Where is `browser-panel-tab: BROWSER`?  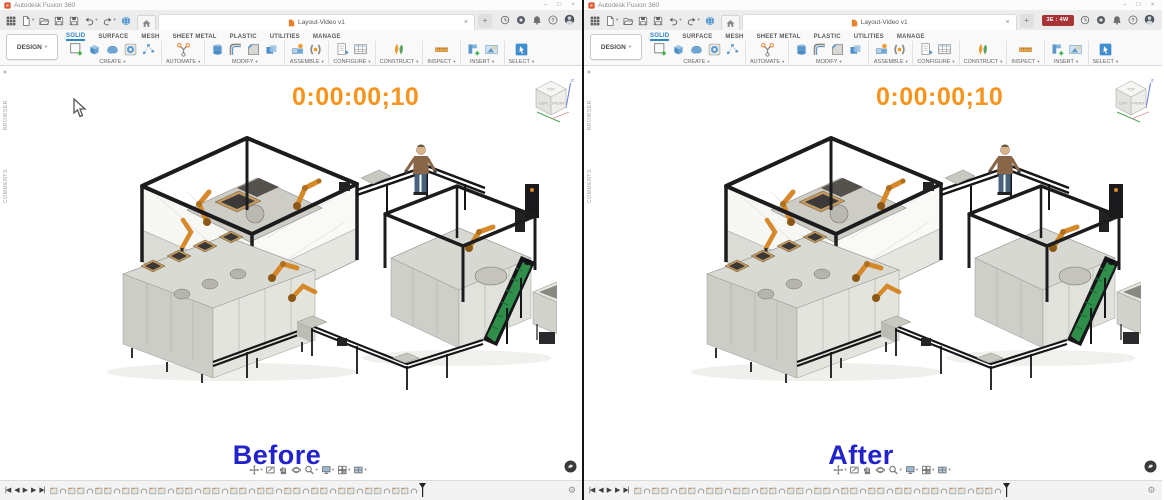 browser-panel-tab: BROWSER is located at coordinates (6, 115).